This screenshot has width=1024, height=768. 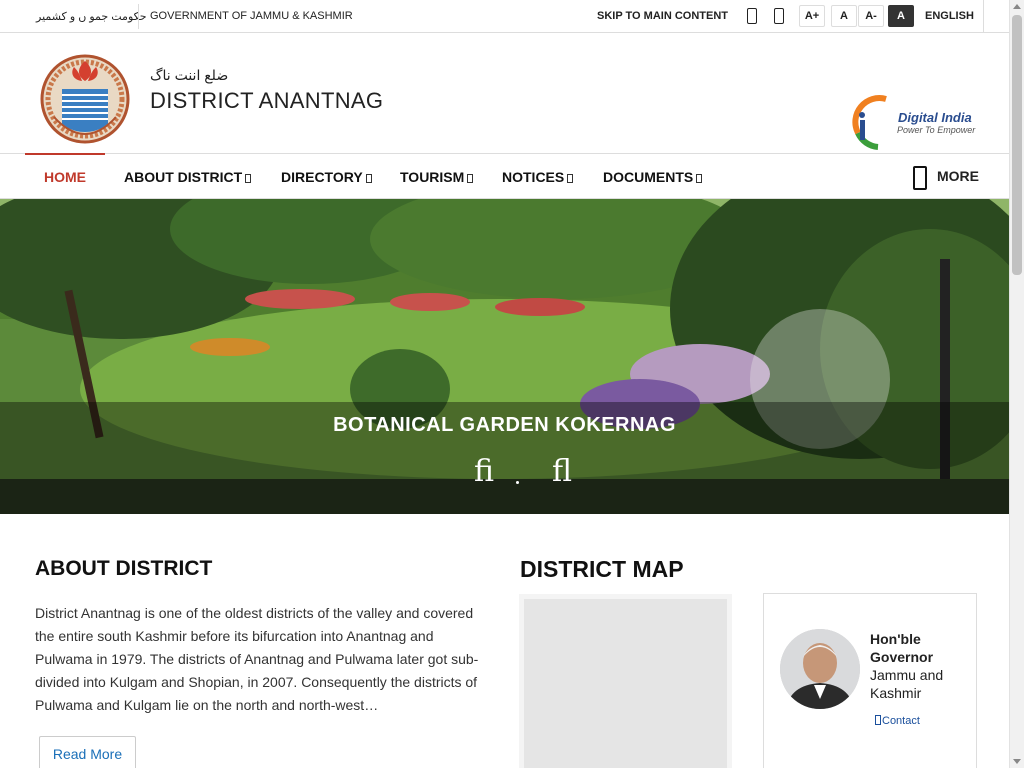 What do you see at coordinates (902, 648) in the screenshot?
I see `governor-title: Hon'ble Governor` at bounding box center [902, 648].